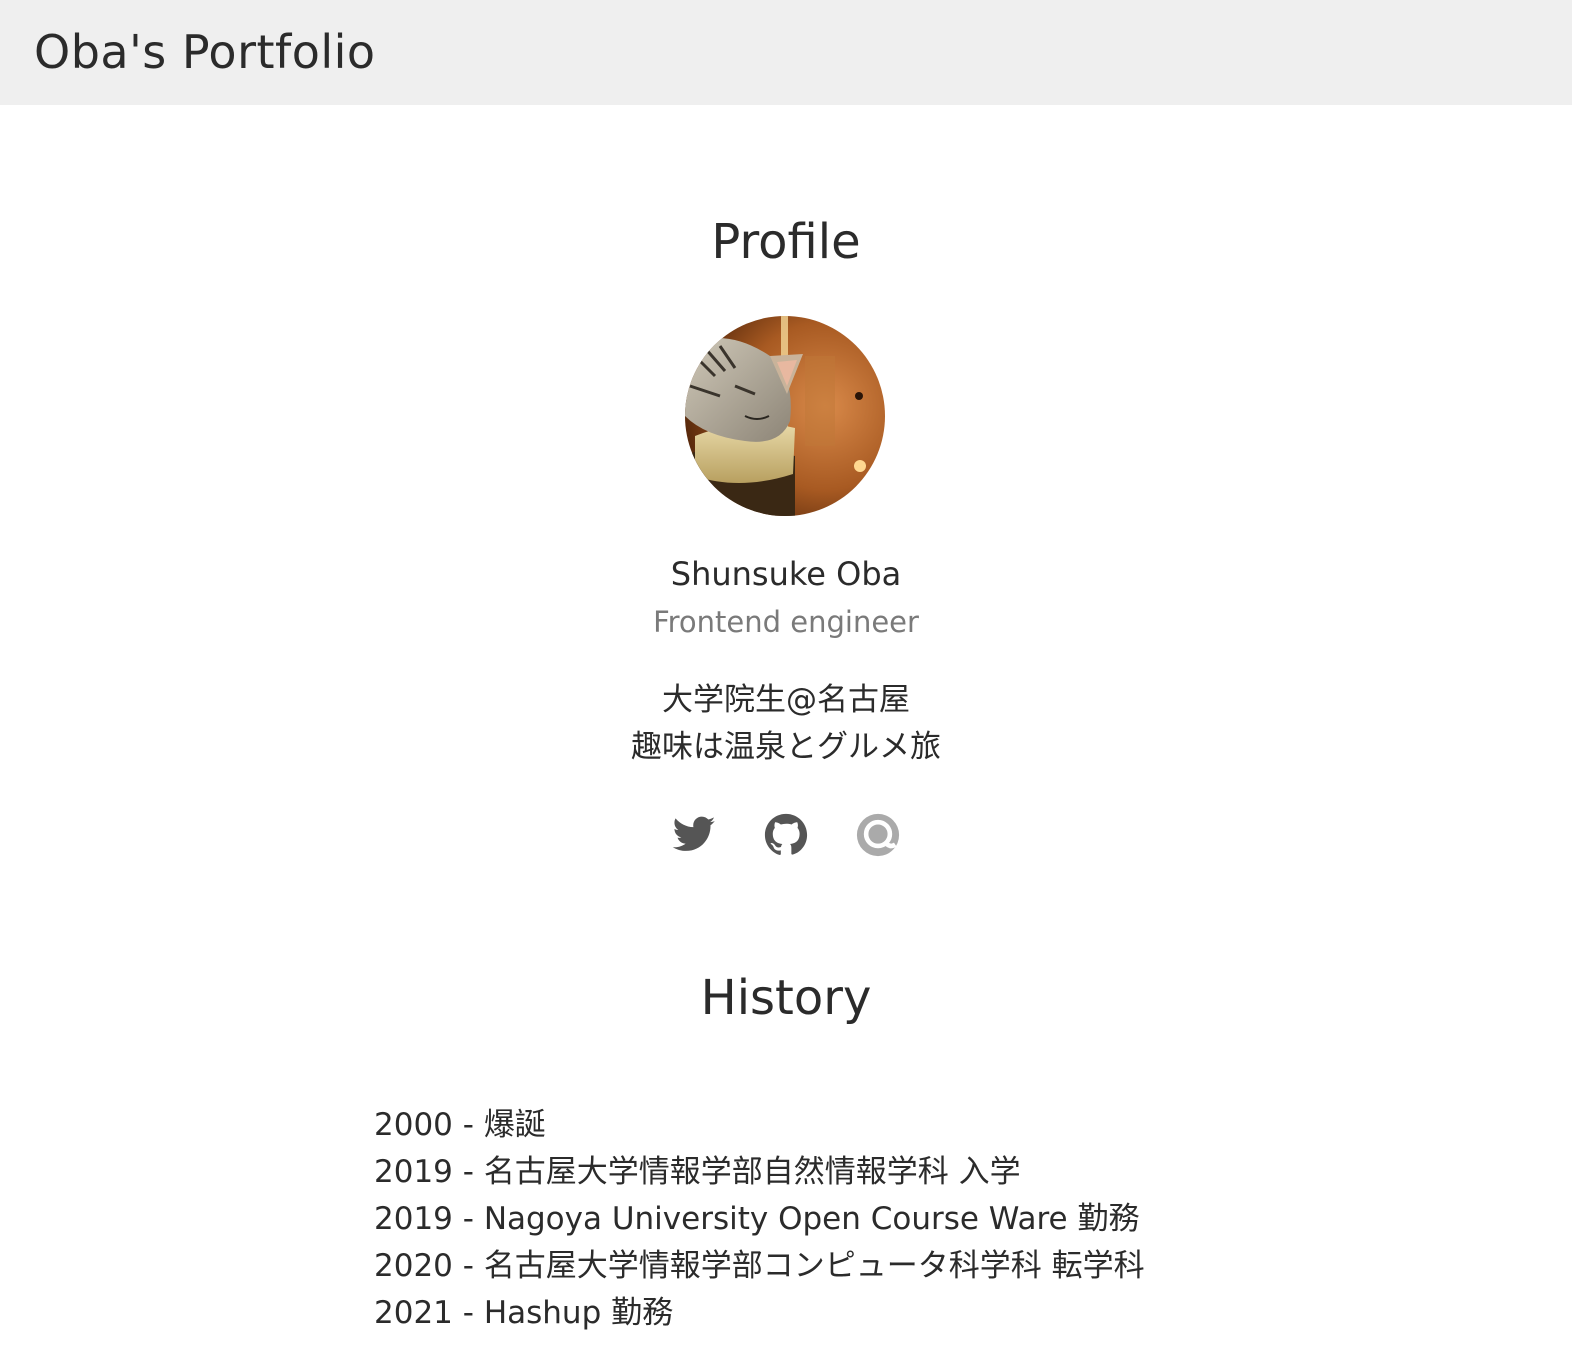 The width and height of the screenshot is (1572, 1346). I want to click on cat-photo-avatar, so click(785, 416).